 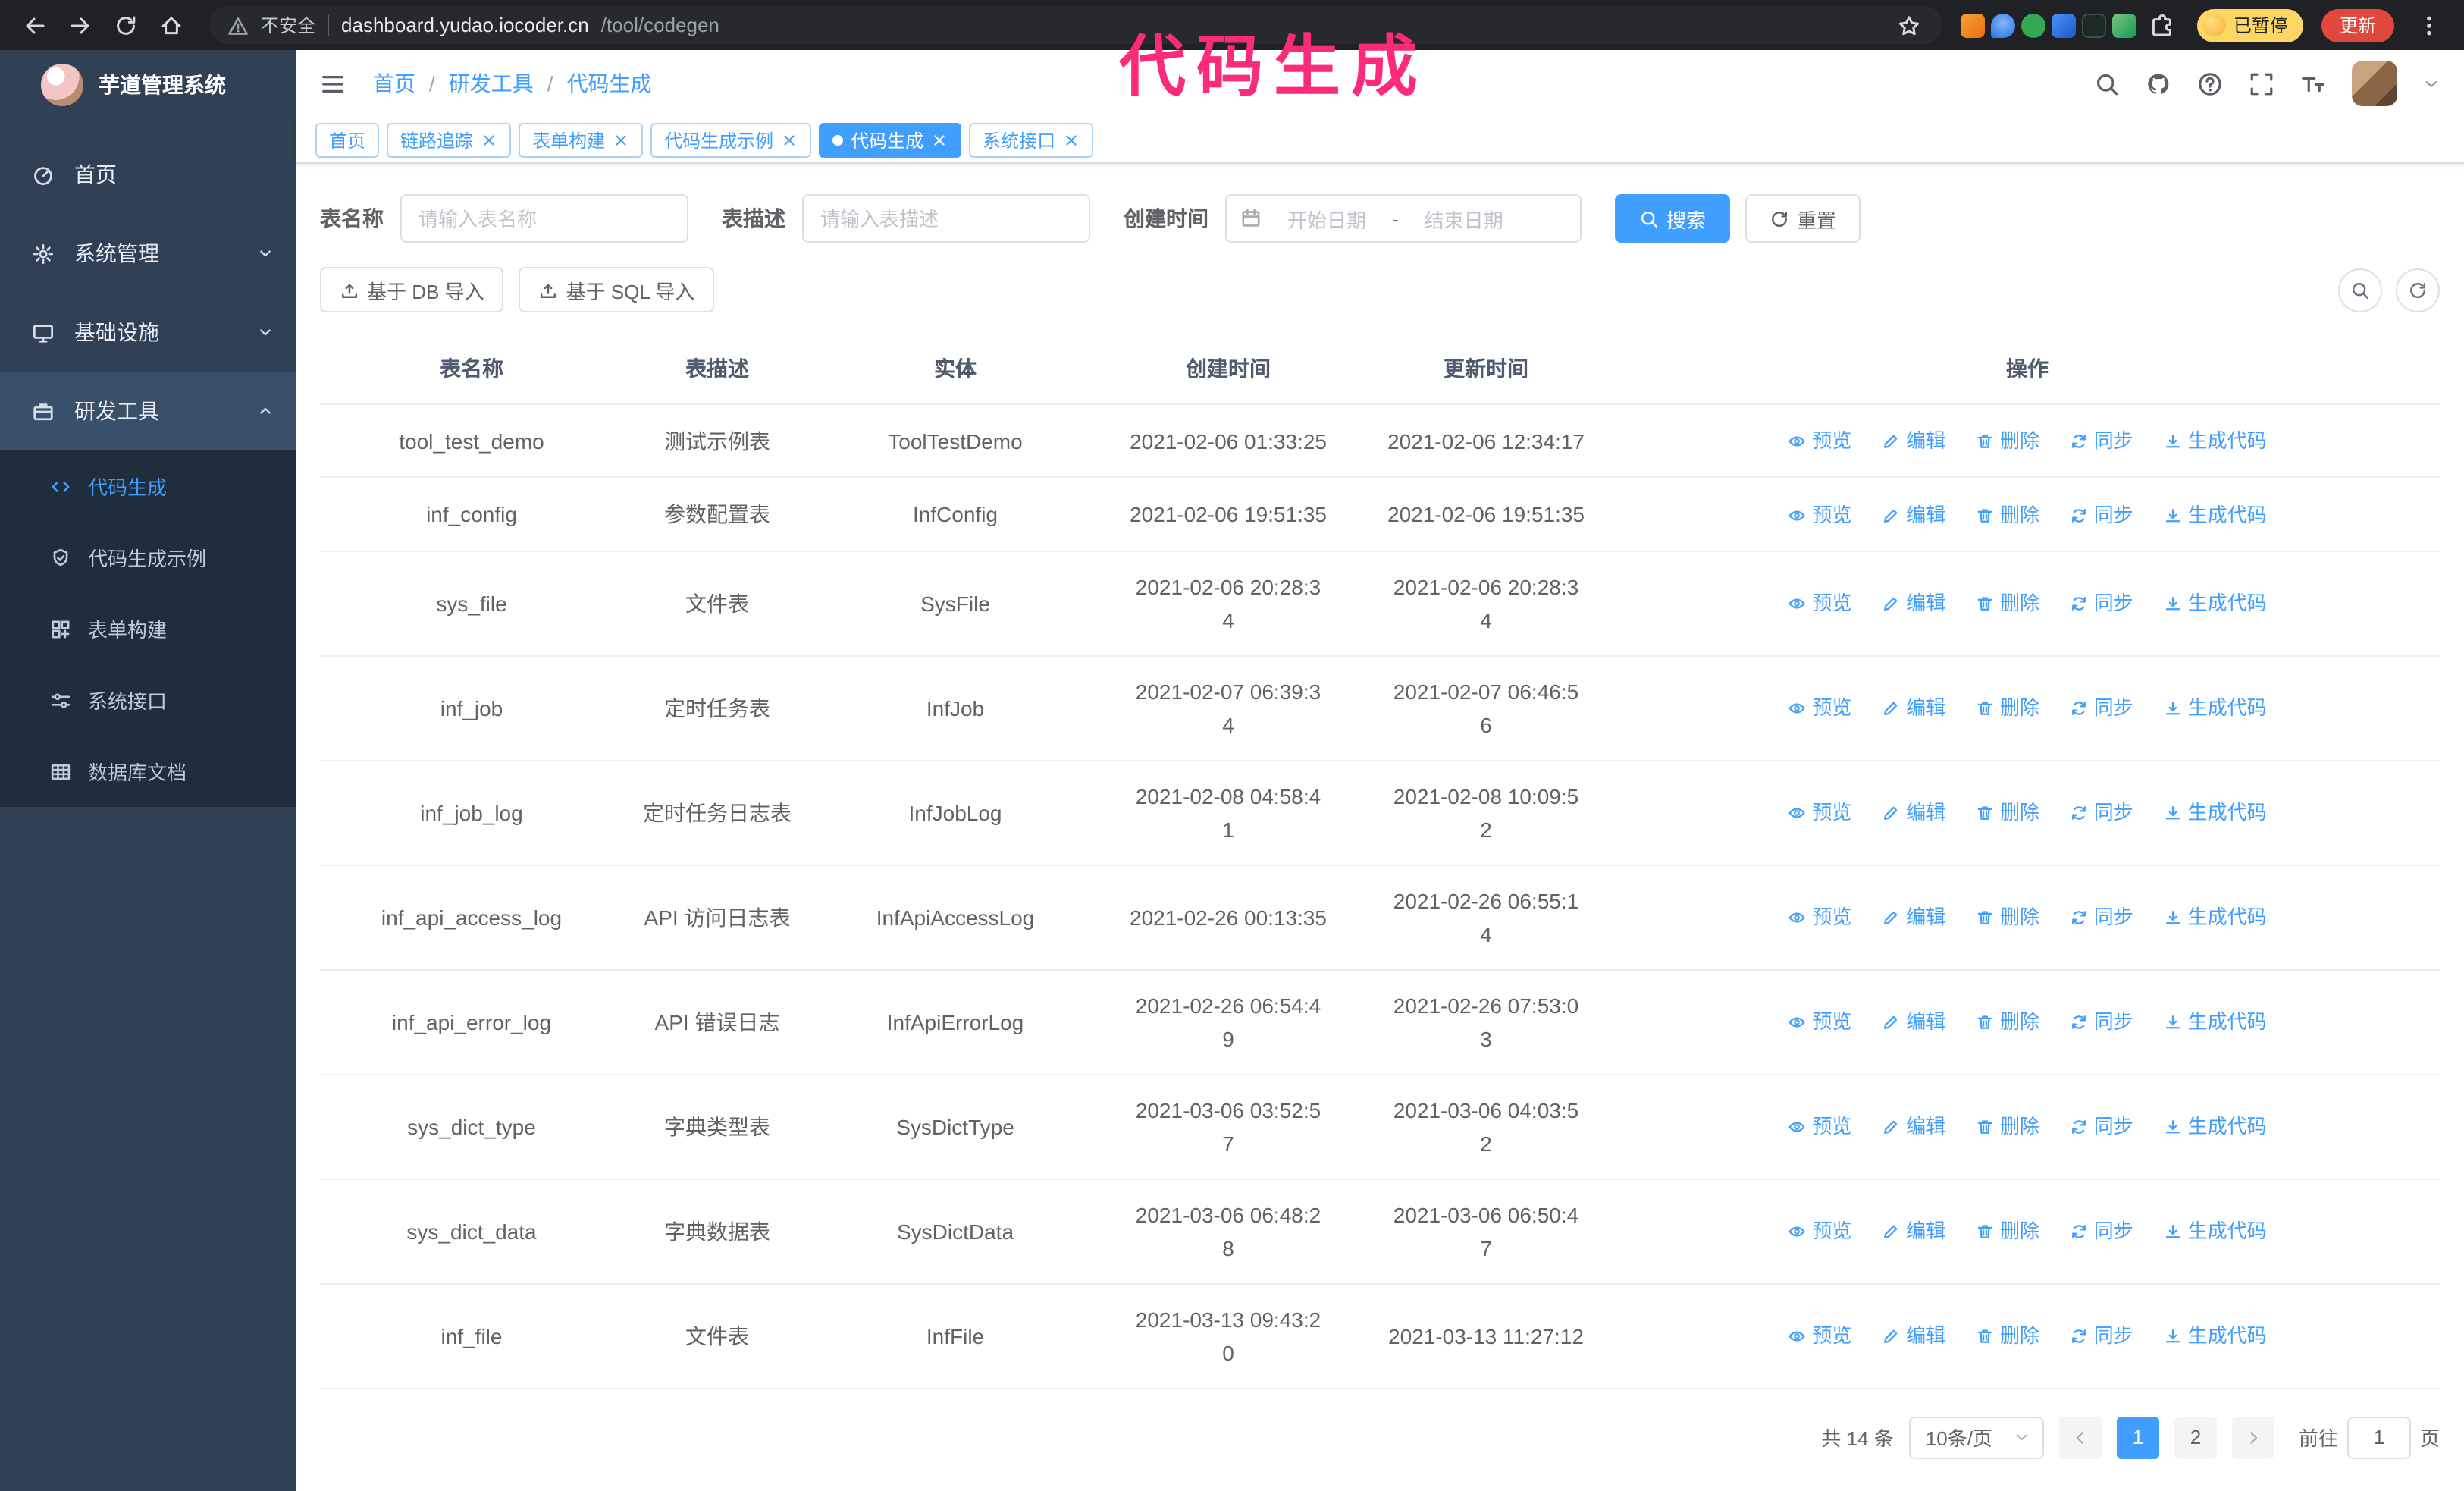 What do you see at coordinates (148, 486) in the screenshot?
I see `sidebar-item-codegen: 代码生成` at bounding box center [148, 486].